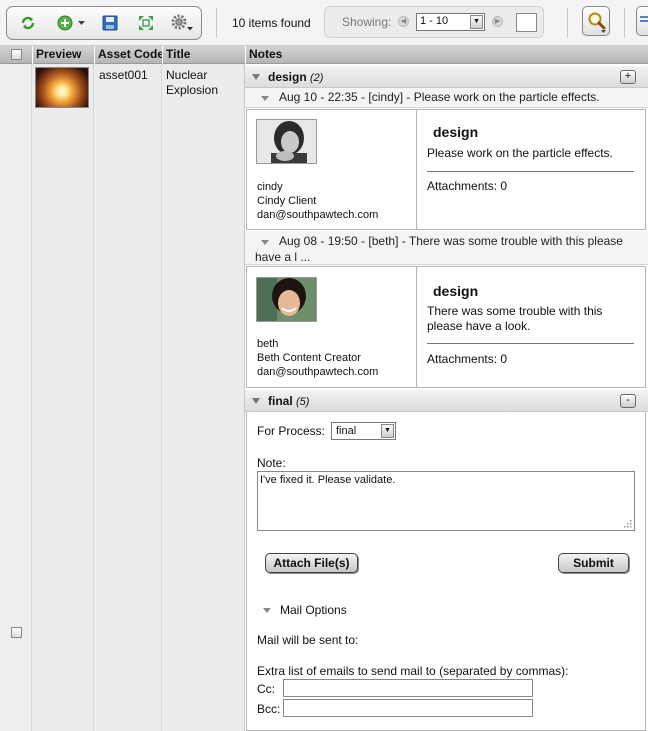  What do you see at coordinates (287, 77) in the screenshot?
I see `context-name: design` at bounding box center [287, 77].